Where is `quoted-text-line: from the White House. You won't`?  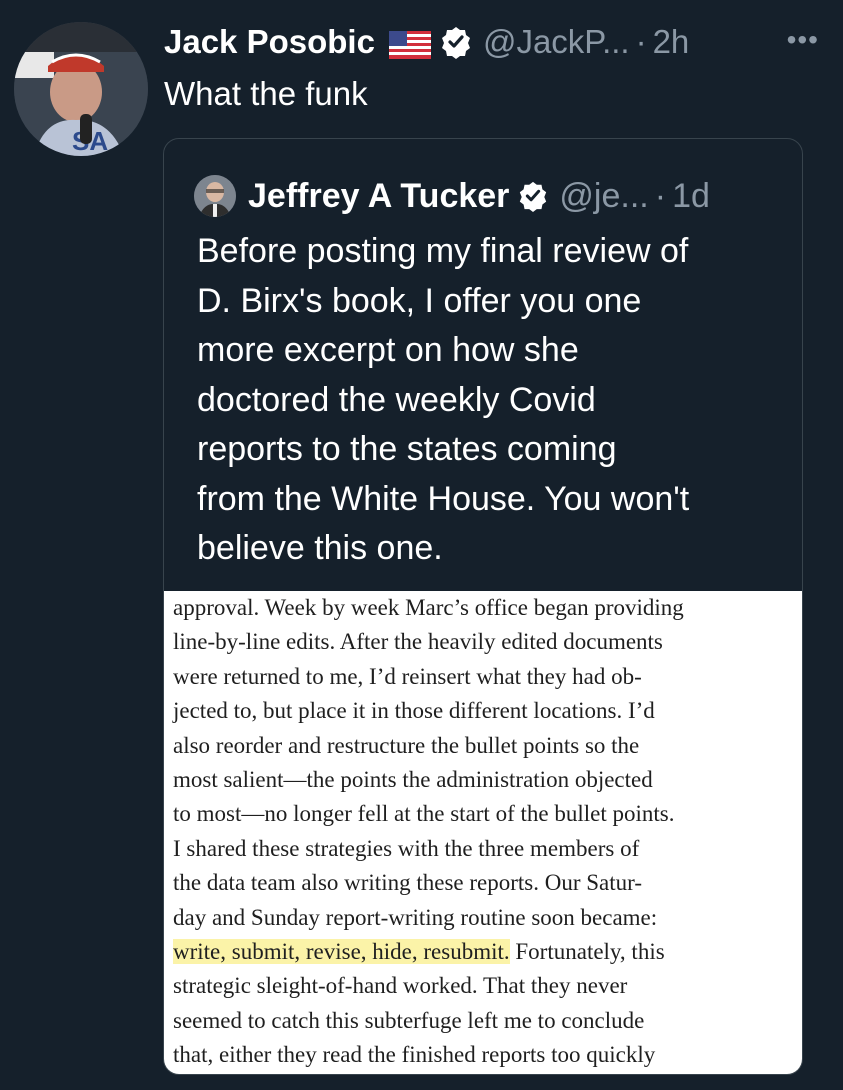
quoted-text-line: from the White House. You won't is located at coordinates (443, 498).